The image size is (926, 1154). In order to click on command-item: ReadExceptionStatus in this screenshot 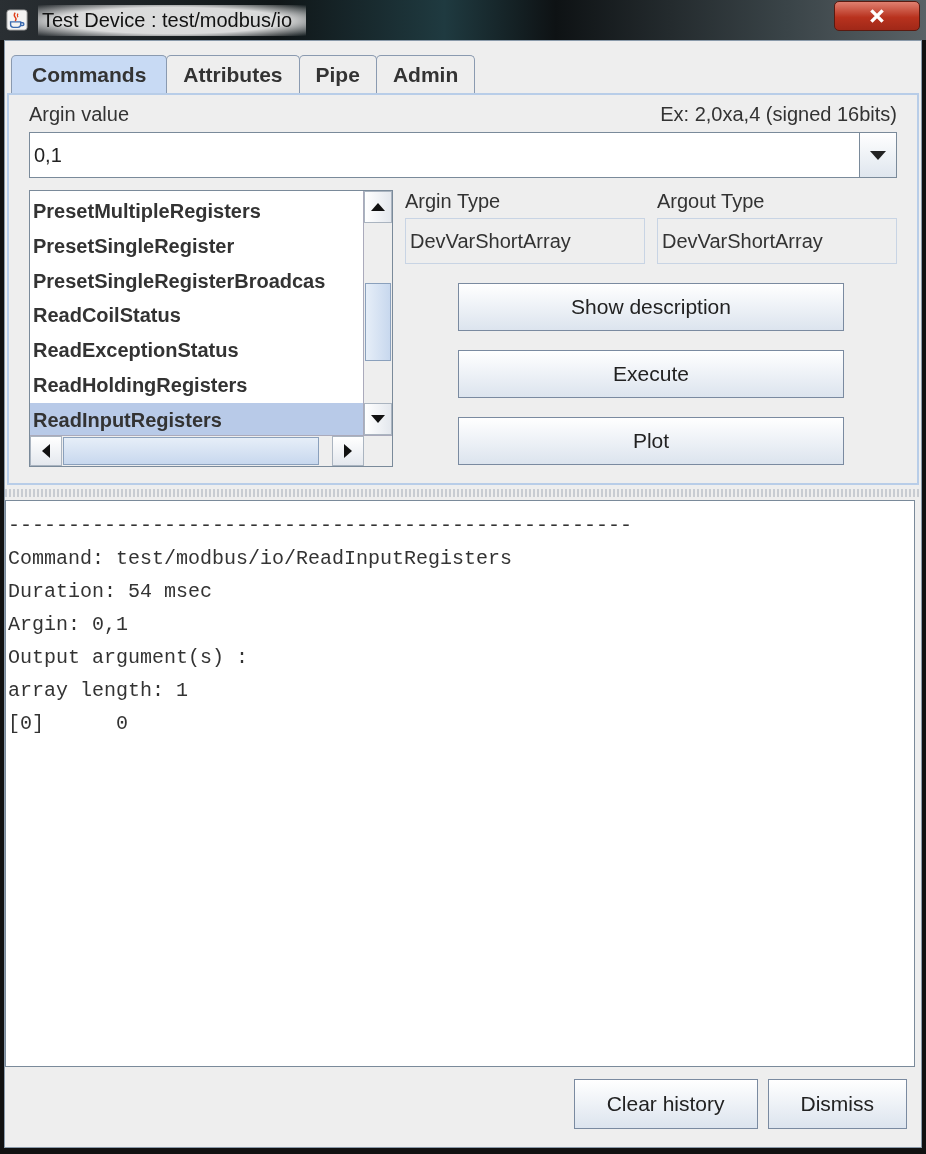, I will do `click(196, 350)`.